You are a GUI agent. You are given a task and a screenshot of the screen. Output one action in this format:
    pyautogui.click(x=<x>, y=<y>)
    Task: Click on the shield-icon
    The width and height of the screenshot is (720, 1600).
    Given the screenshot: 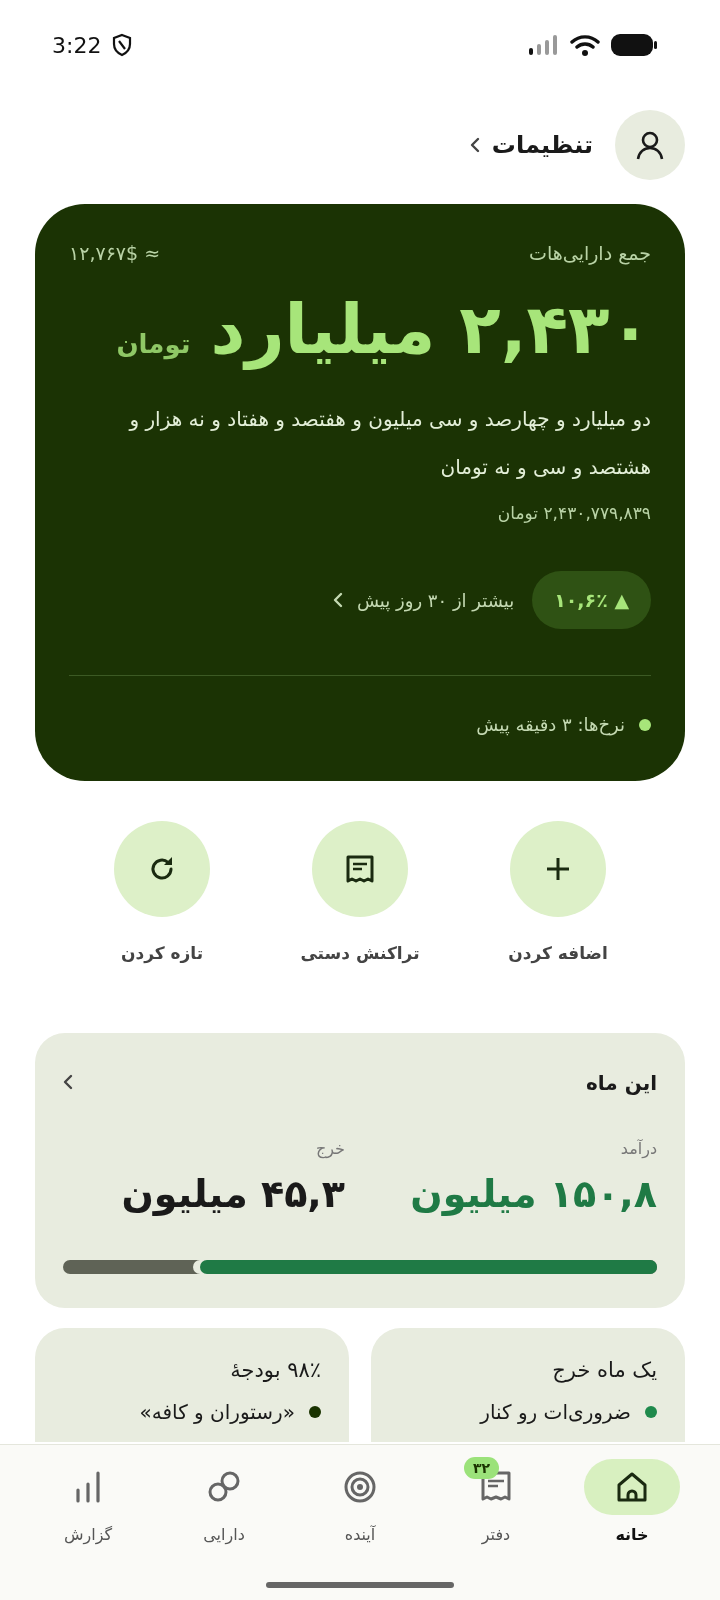 What is the action you would take?
    pyautogui.click(x=122, y=45)
    